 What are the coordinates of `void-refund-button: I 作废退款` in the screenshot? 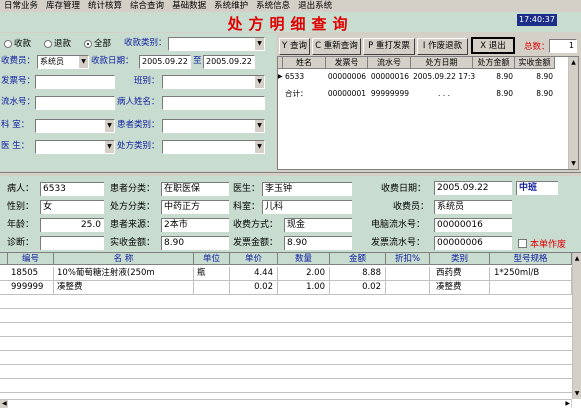 It's located at (442, 46).